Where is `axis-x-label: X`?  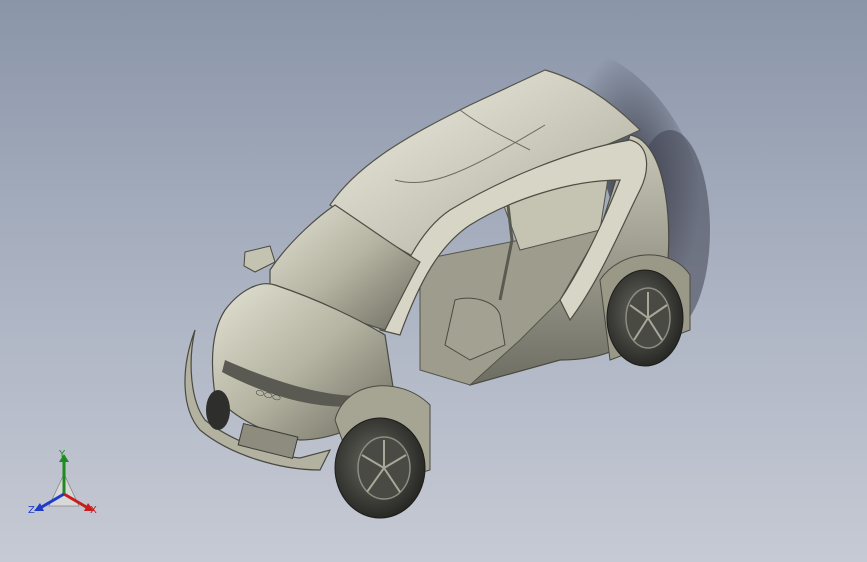 axis-x-label: X is located at coordinates (93, 510).